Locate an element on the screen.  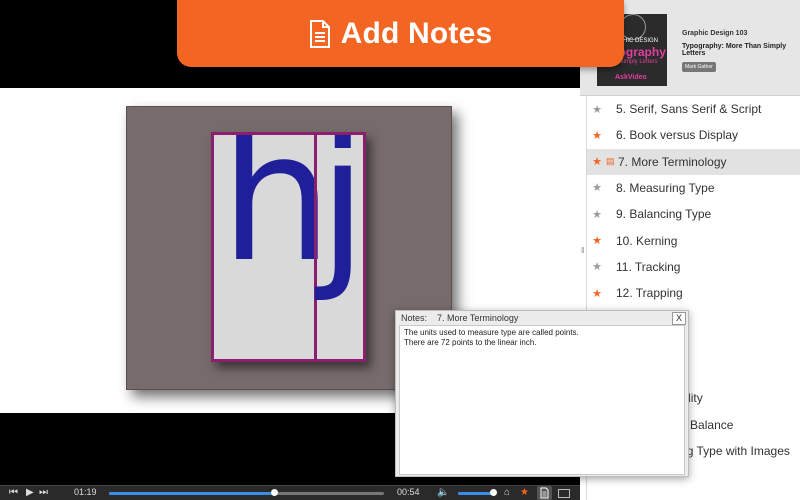
volume-fill is located at coordinates (475, 493).